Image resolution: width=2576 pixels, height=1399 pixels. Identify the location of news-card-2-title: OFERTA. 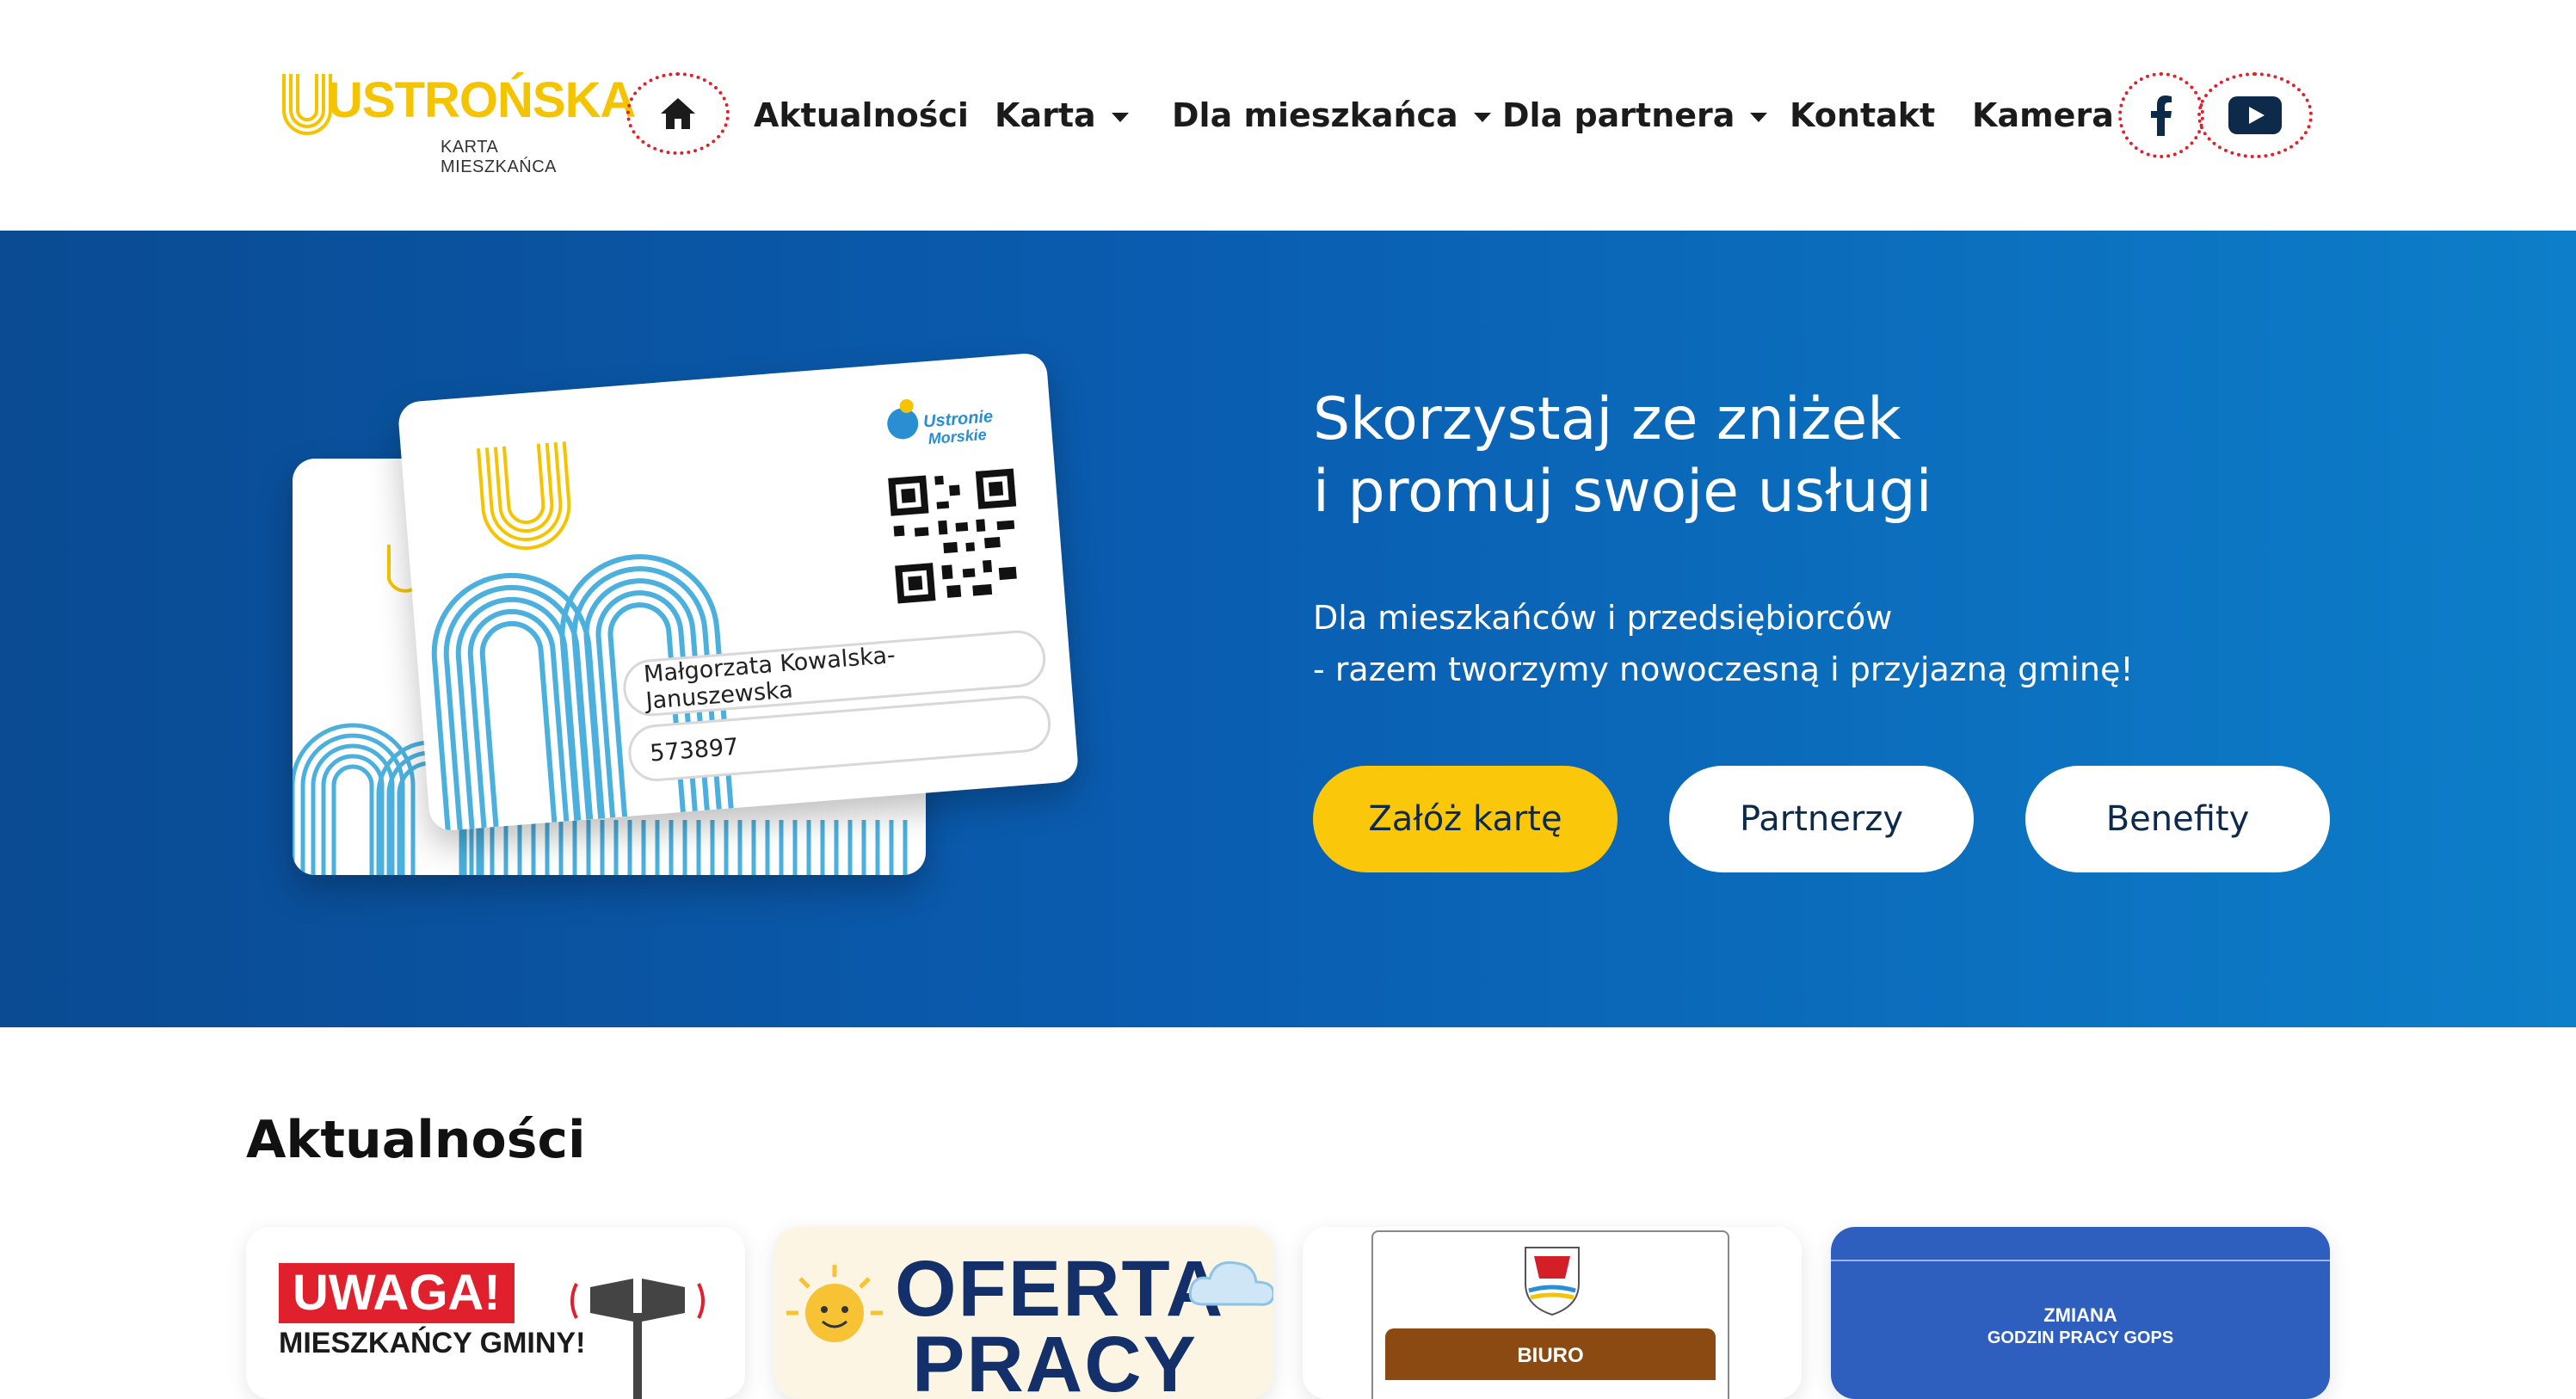
(1060, 1289).